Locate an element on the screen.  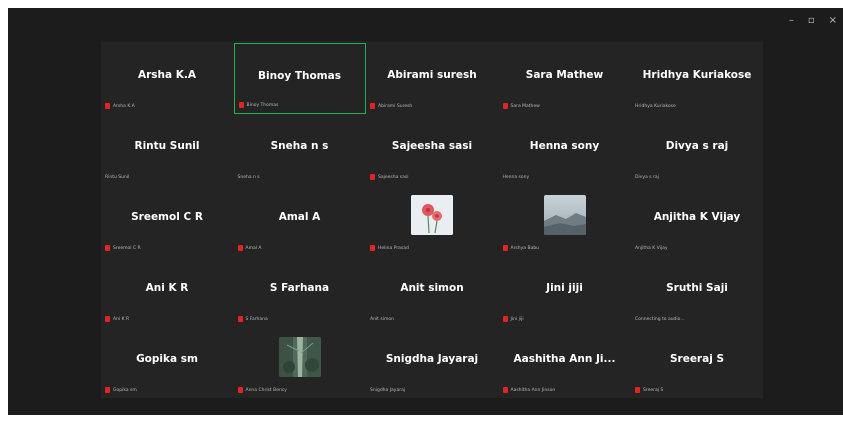
participant-tile: Binoy Thomas Binoy Thomas is located at coordinates (299, 78).